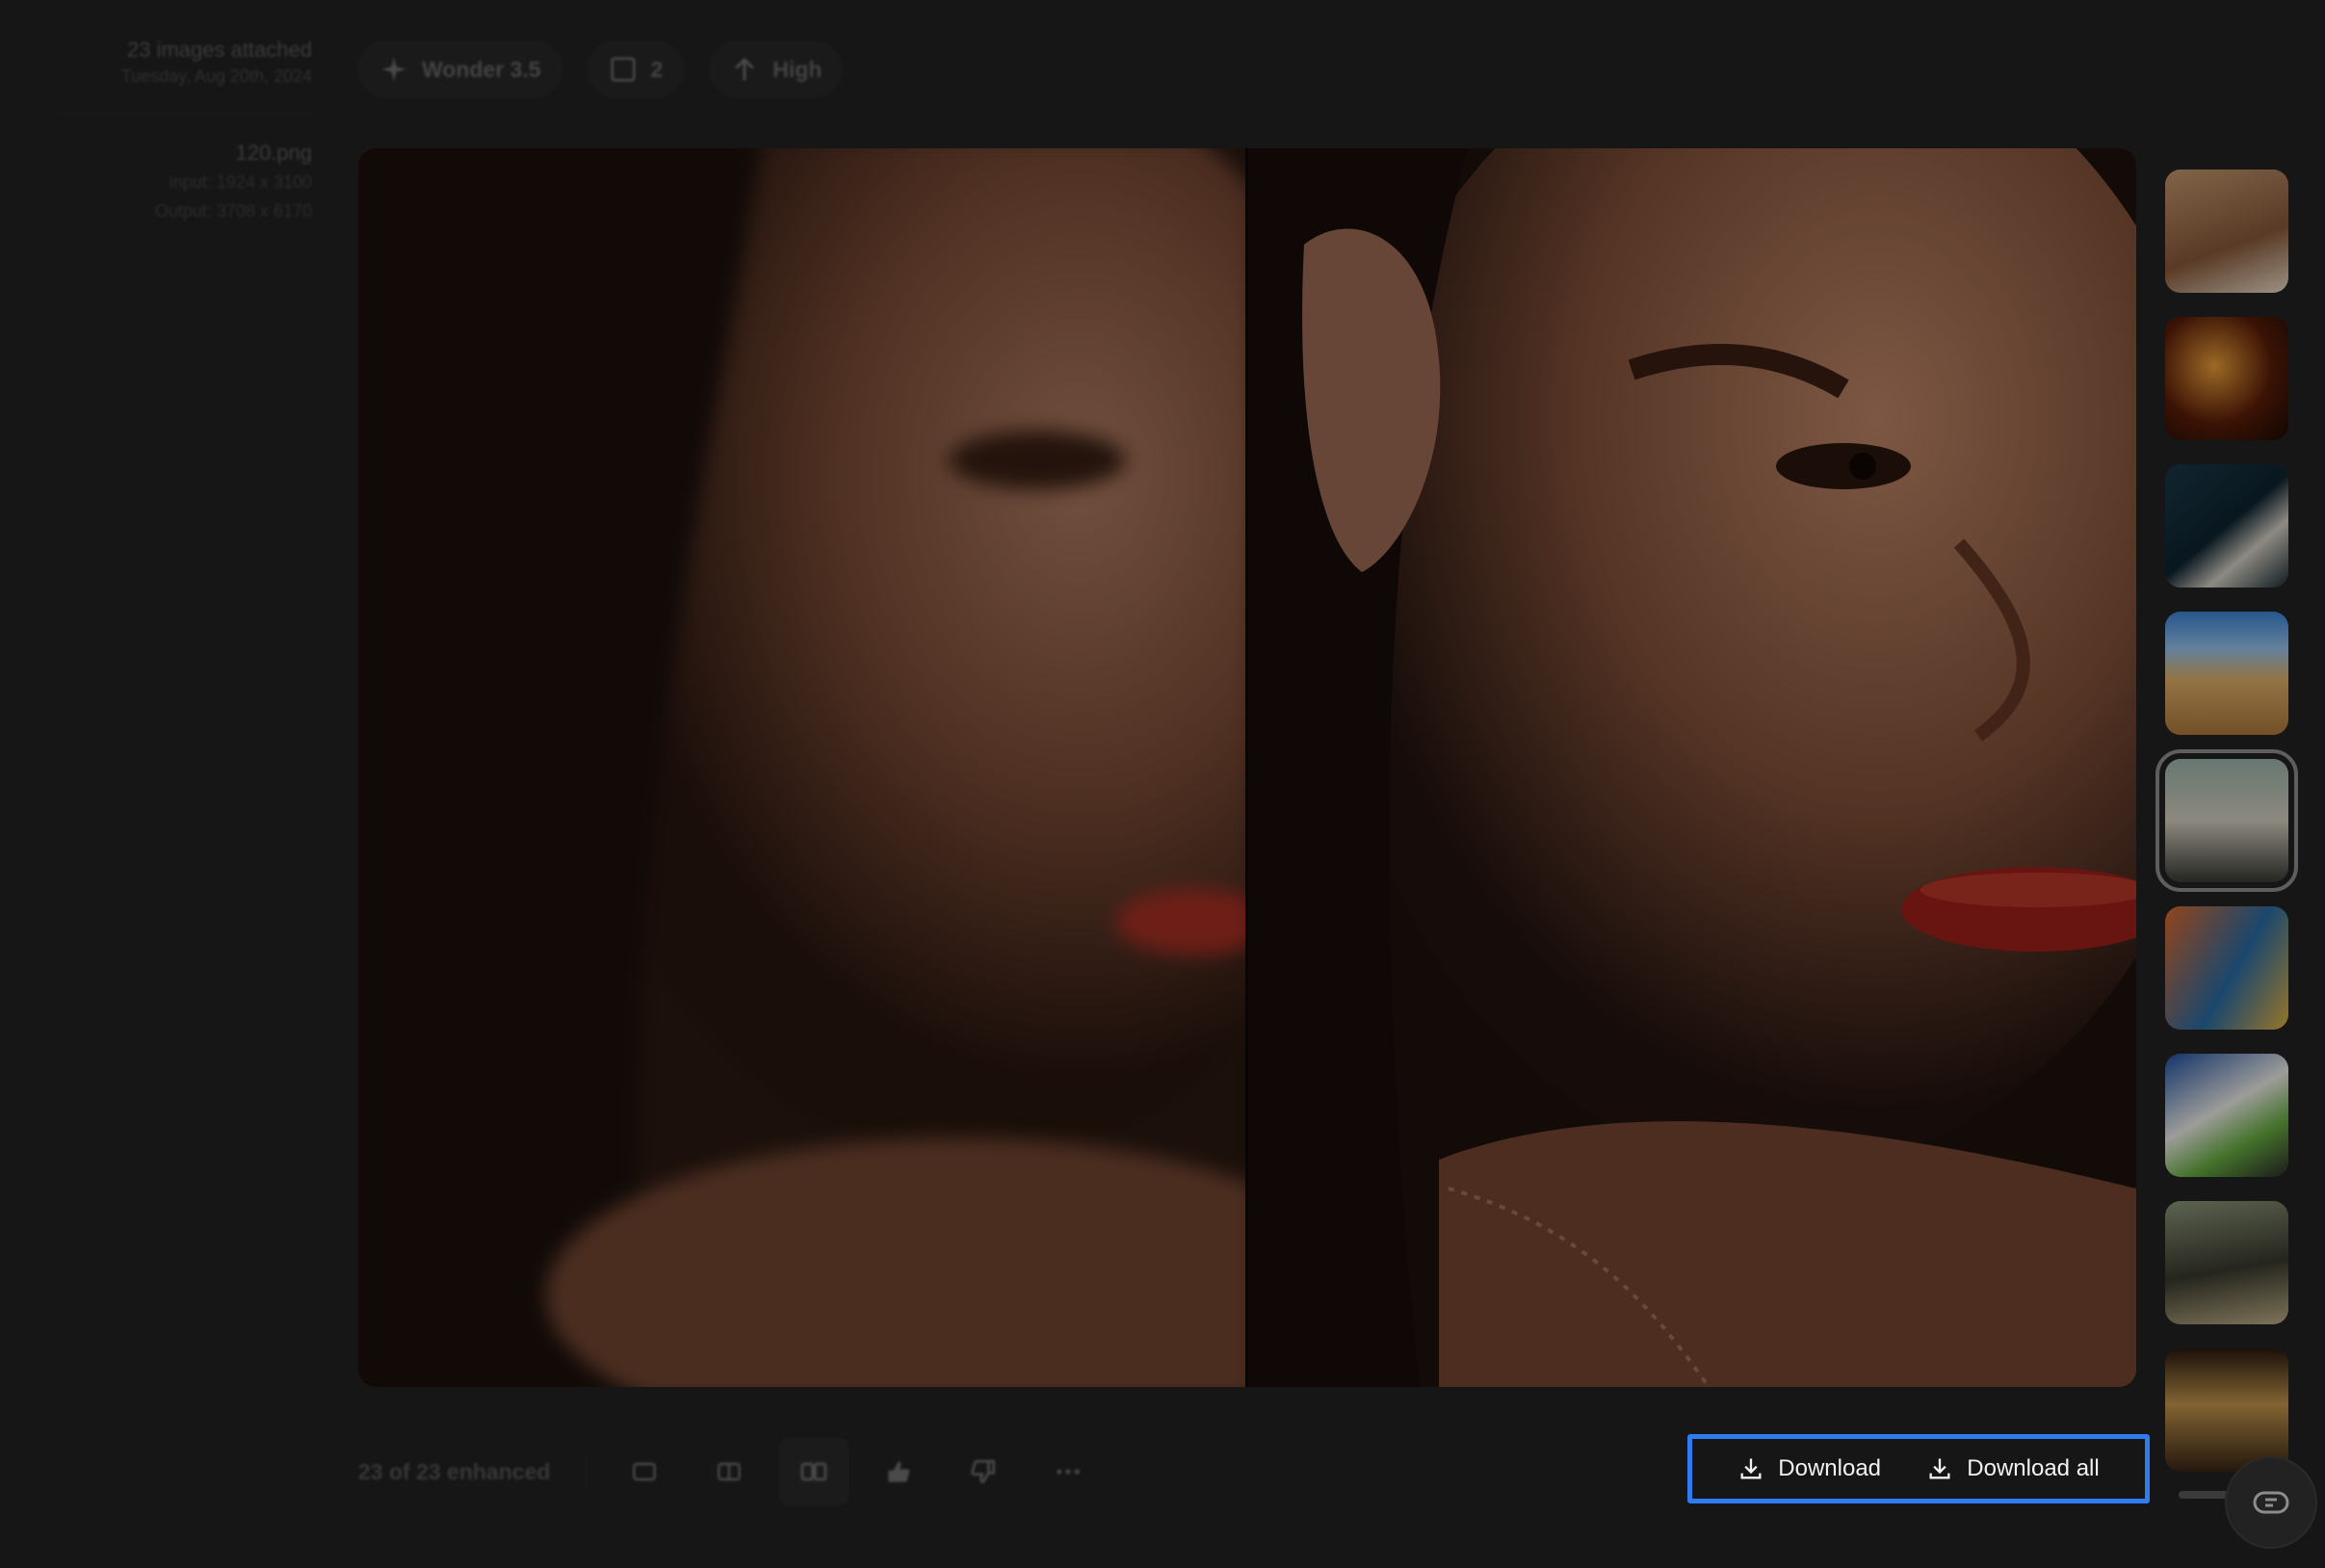  What do you see at coordinates (240, 182) in the screenshot?
I see `input-size: Input: 1924 x 3100` at bounding box center [240, 182].